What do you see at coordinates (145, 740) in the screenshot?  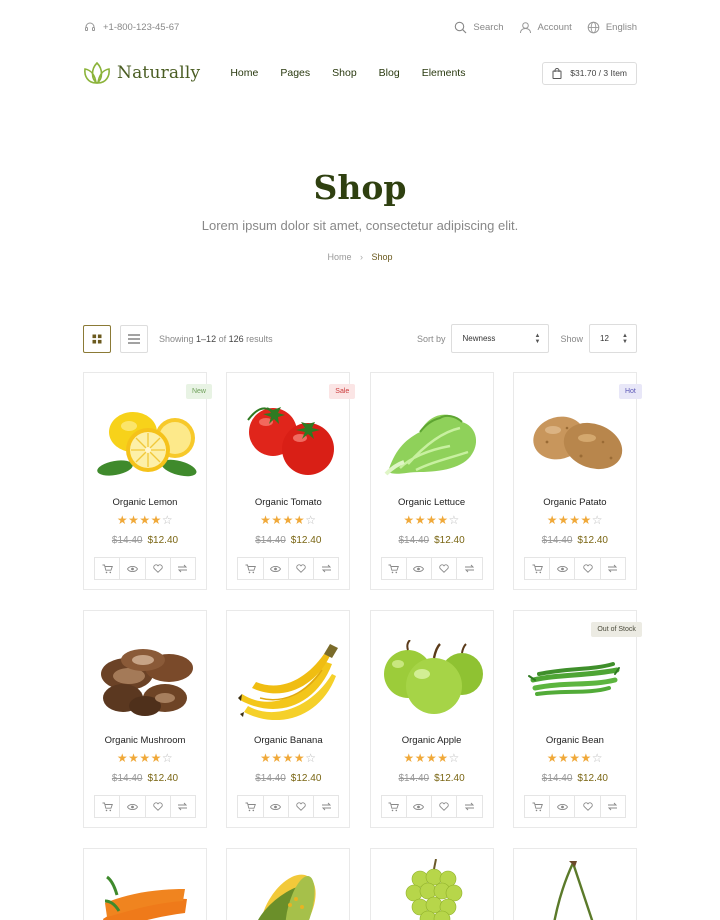 I see `product-name: Organic Mushroom` at bounding box center [145, 740].